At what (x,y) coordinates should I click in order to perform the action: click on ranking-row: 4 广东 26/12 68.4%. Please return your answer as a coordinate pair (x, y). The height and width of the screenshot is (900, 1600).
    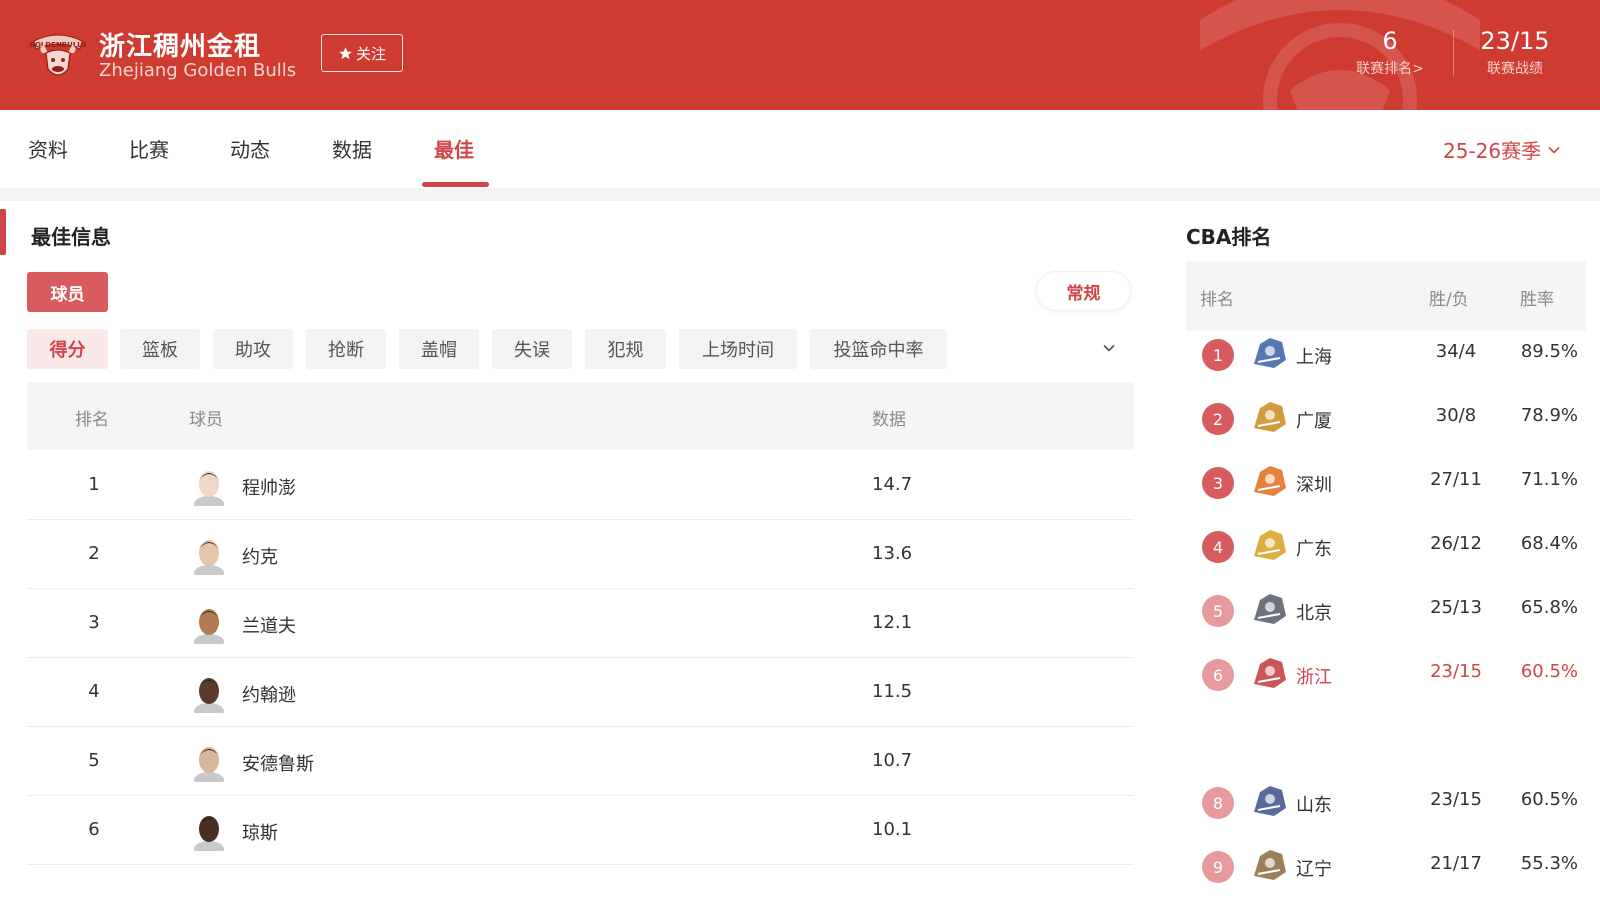
    Looking at the image, I should click on (1386, 548).